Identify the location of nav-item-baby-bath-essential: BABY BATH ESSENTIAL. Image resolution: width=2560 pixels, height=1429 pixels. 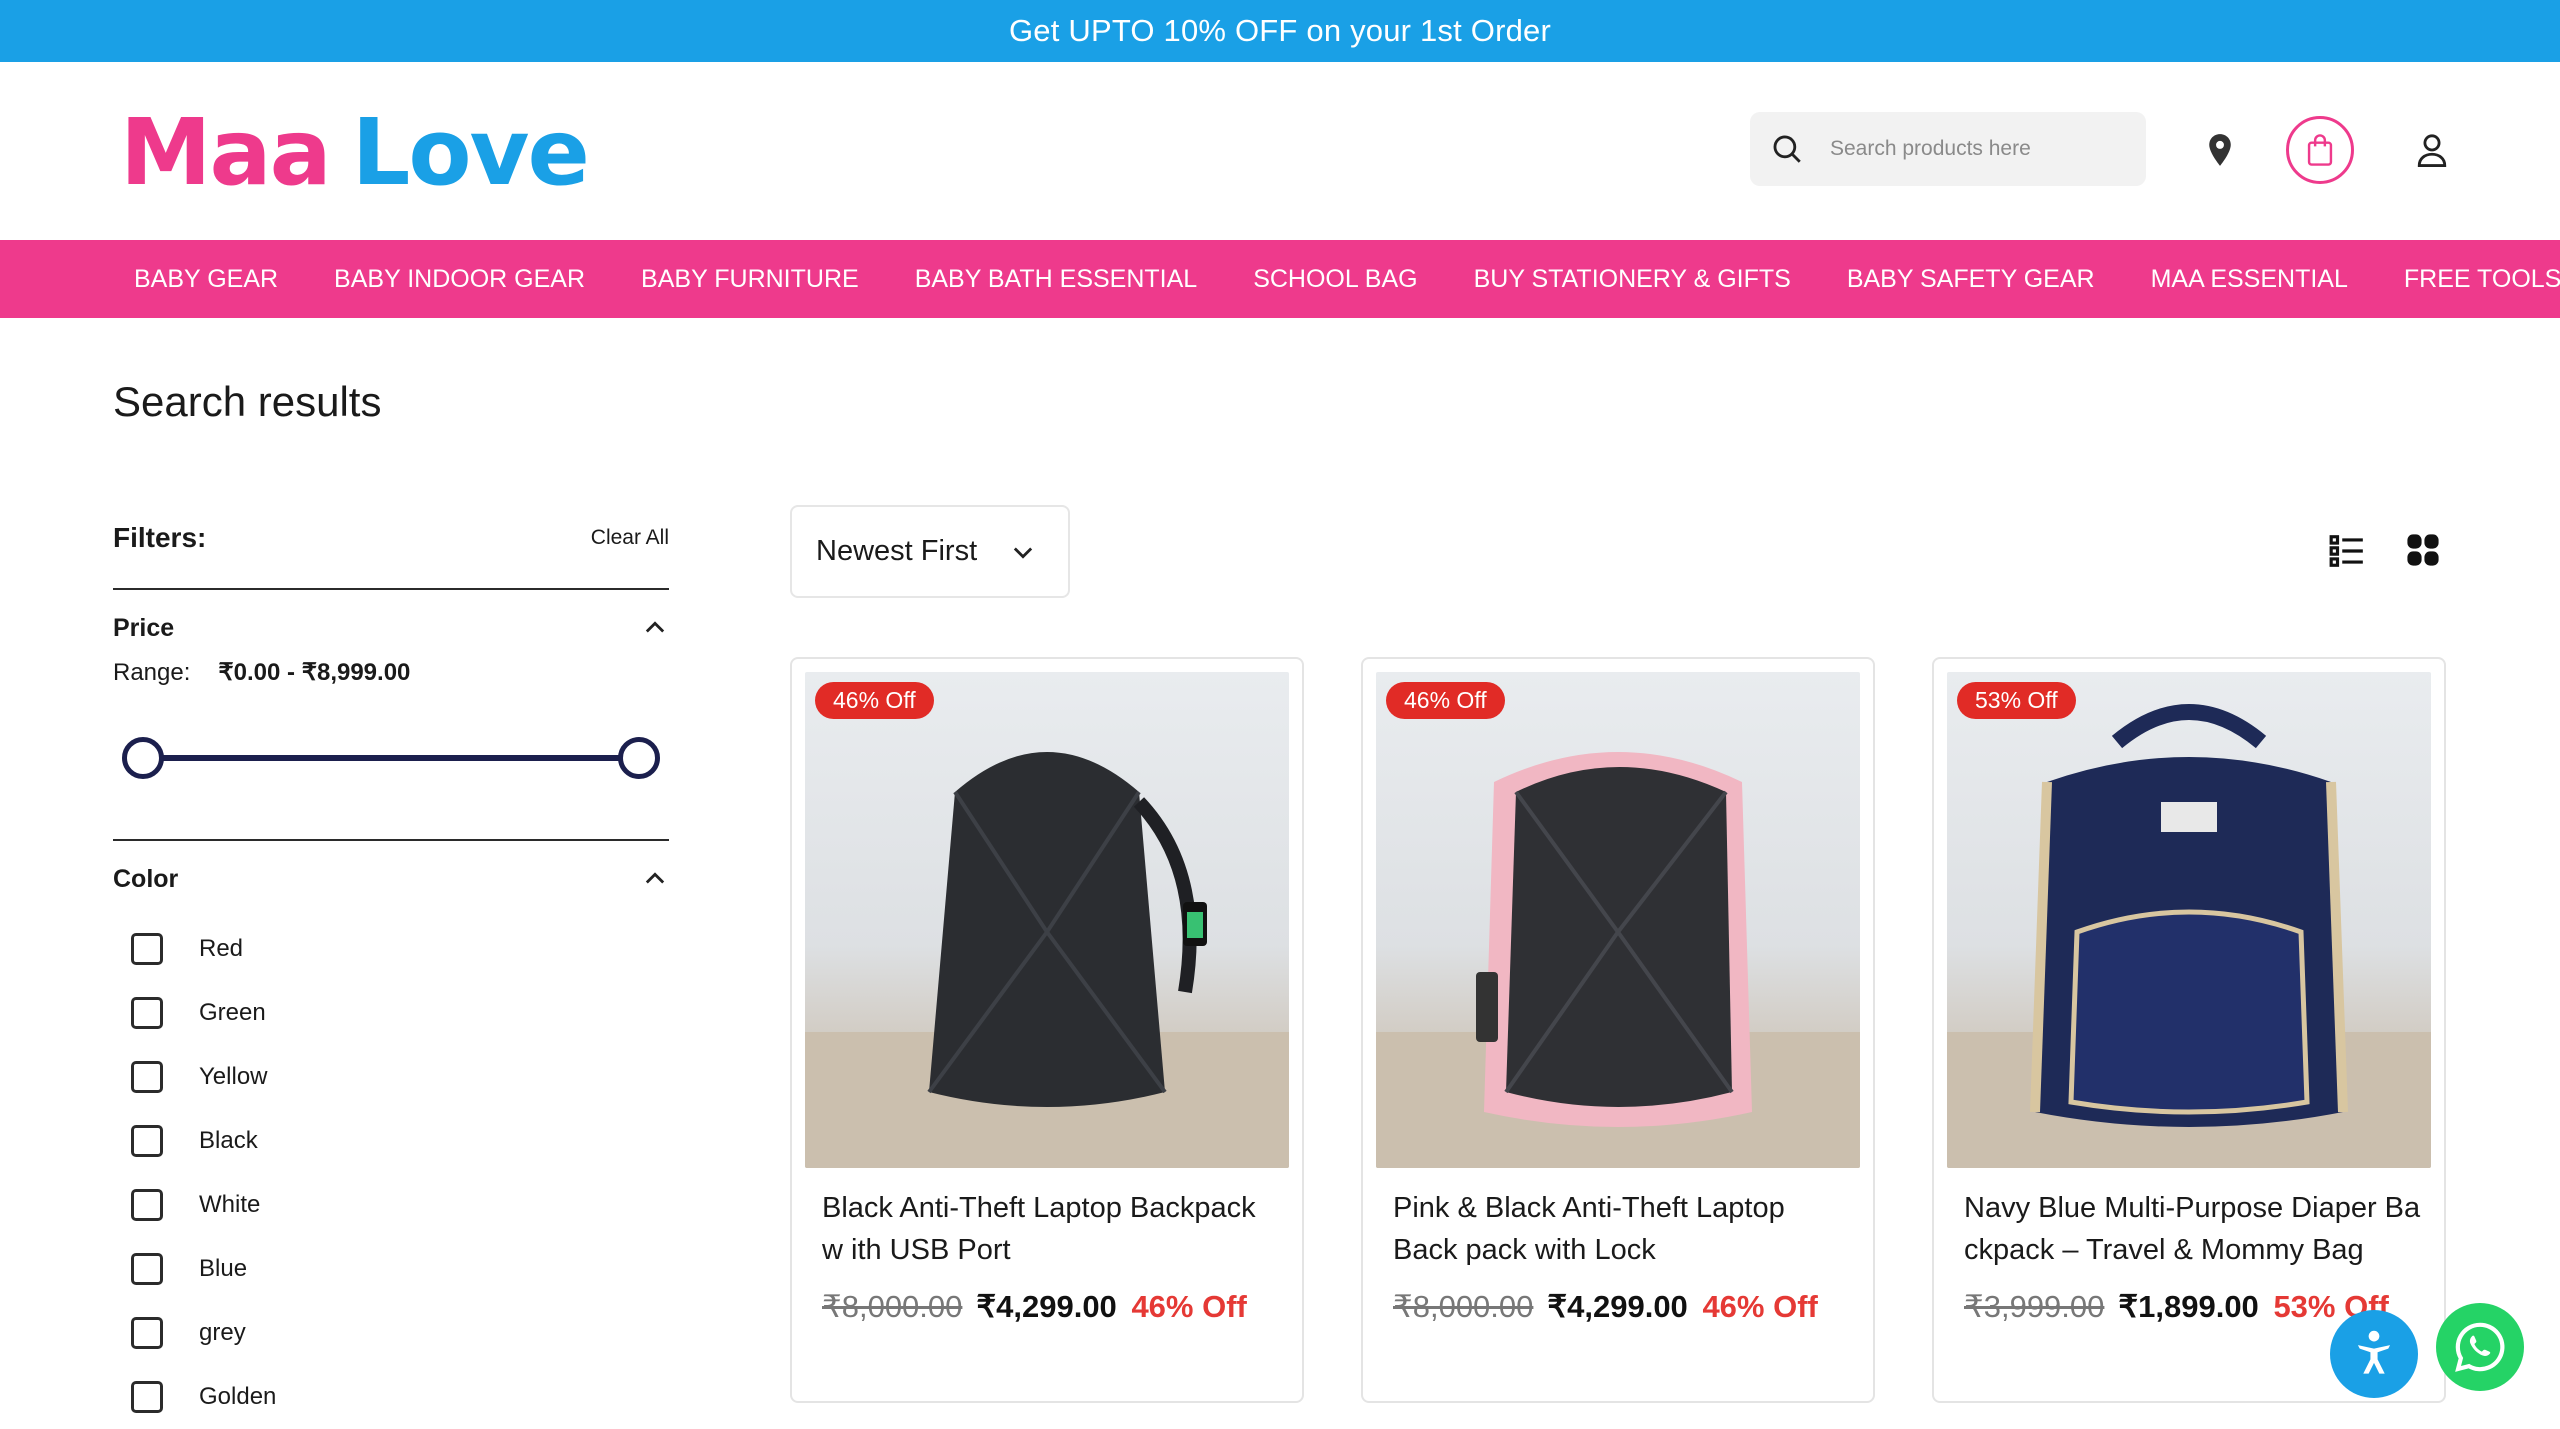
(1056, 279).